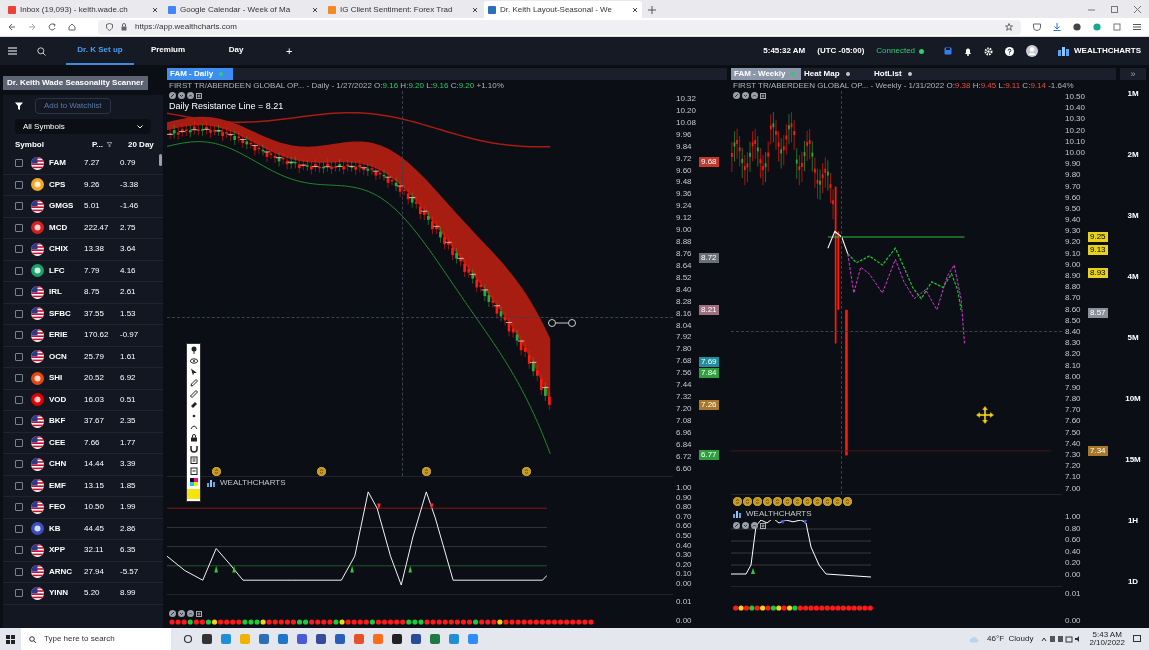  What do you see at coordinates (1133, 521) in the screenshot?
I see `timeframe-button: 1H` at bounding box center [1133, 521].